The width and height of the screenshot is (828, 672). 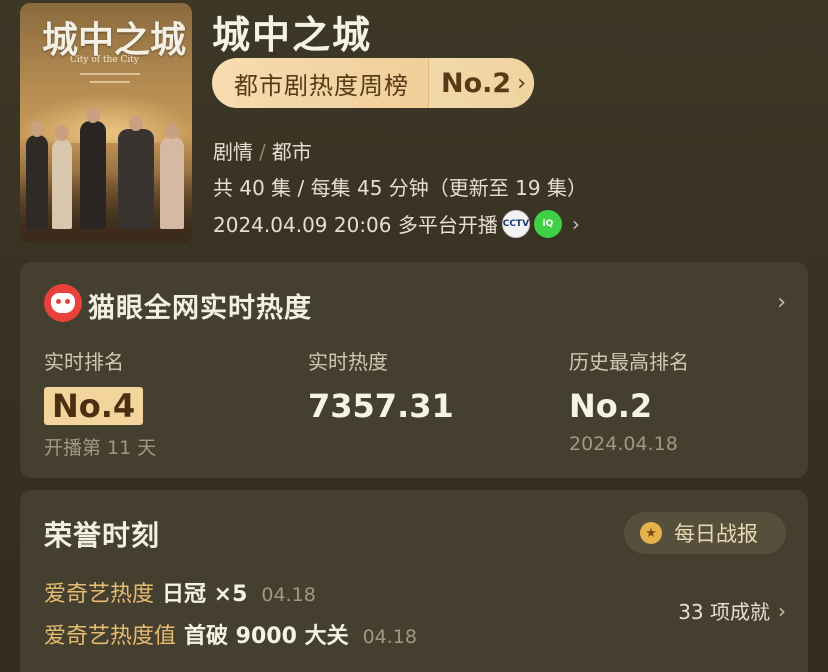 What do you see at coordinates (63, 303) in the screenshot?
I see `maoyan-cat-icon` at bounding box center [63, 303].